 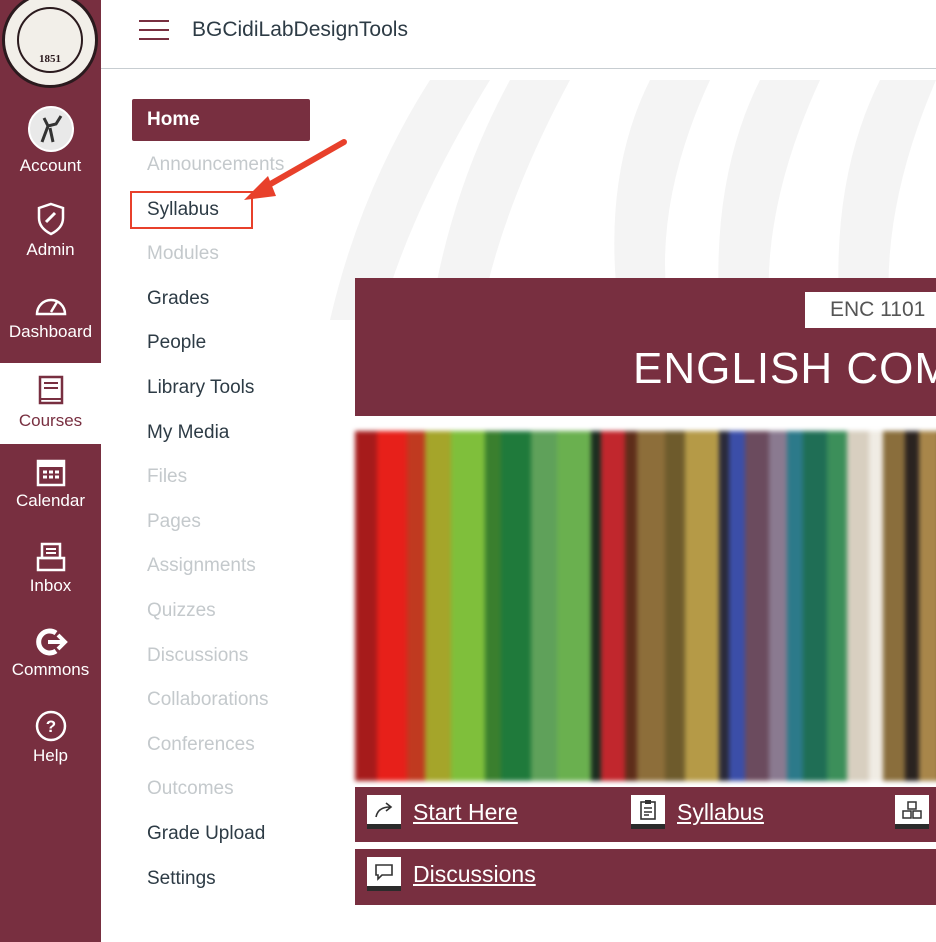 I want to click on course-nav-conferences: Conferences, so click(x=193, y=745).